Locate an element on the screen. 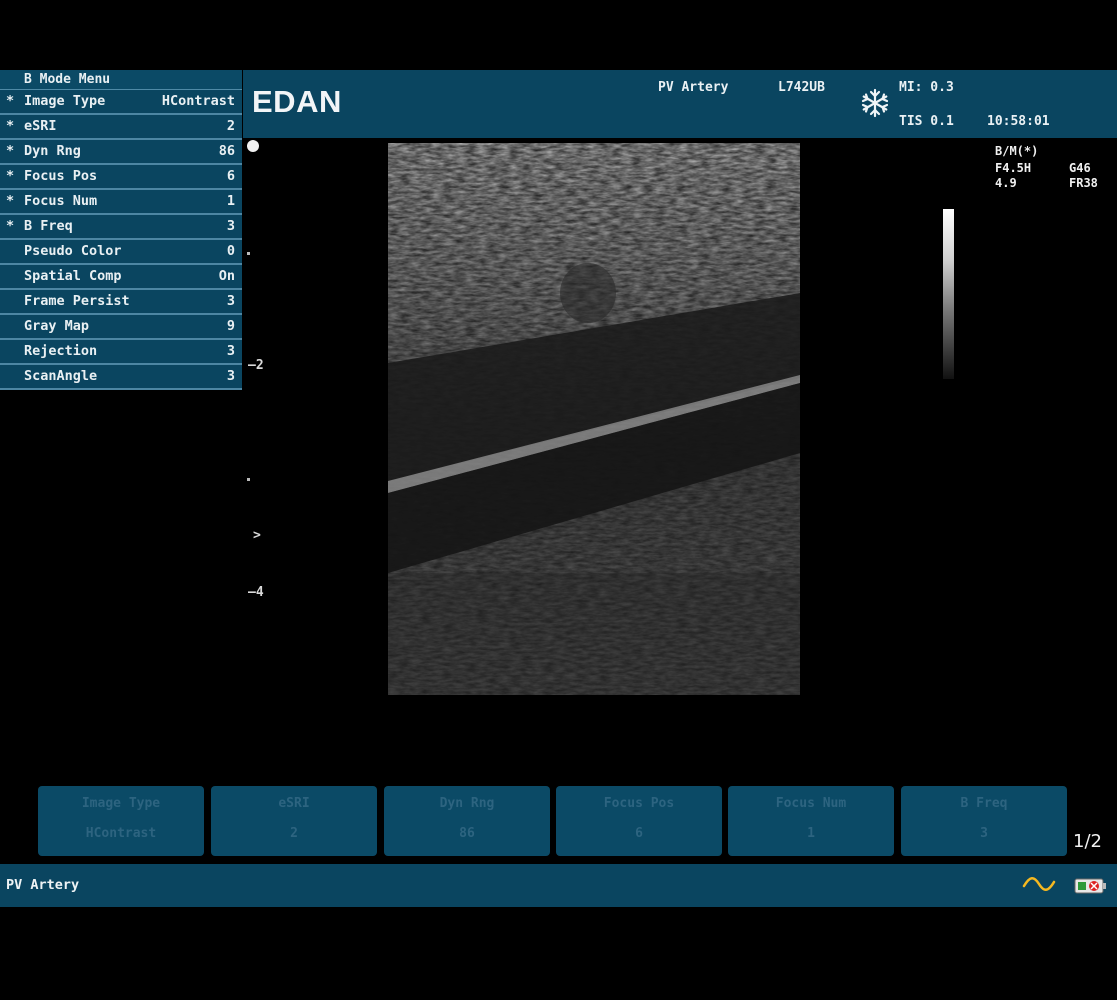 Image resolution: width=1117 pixels, height=1000 pixels. softkey-label: Focus Num is located at coordinates (811, 803).